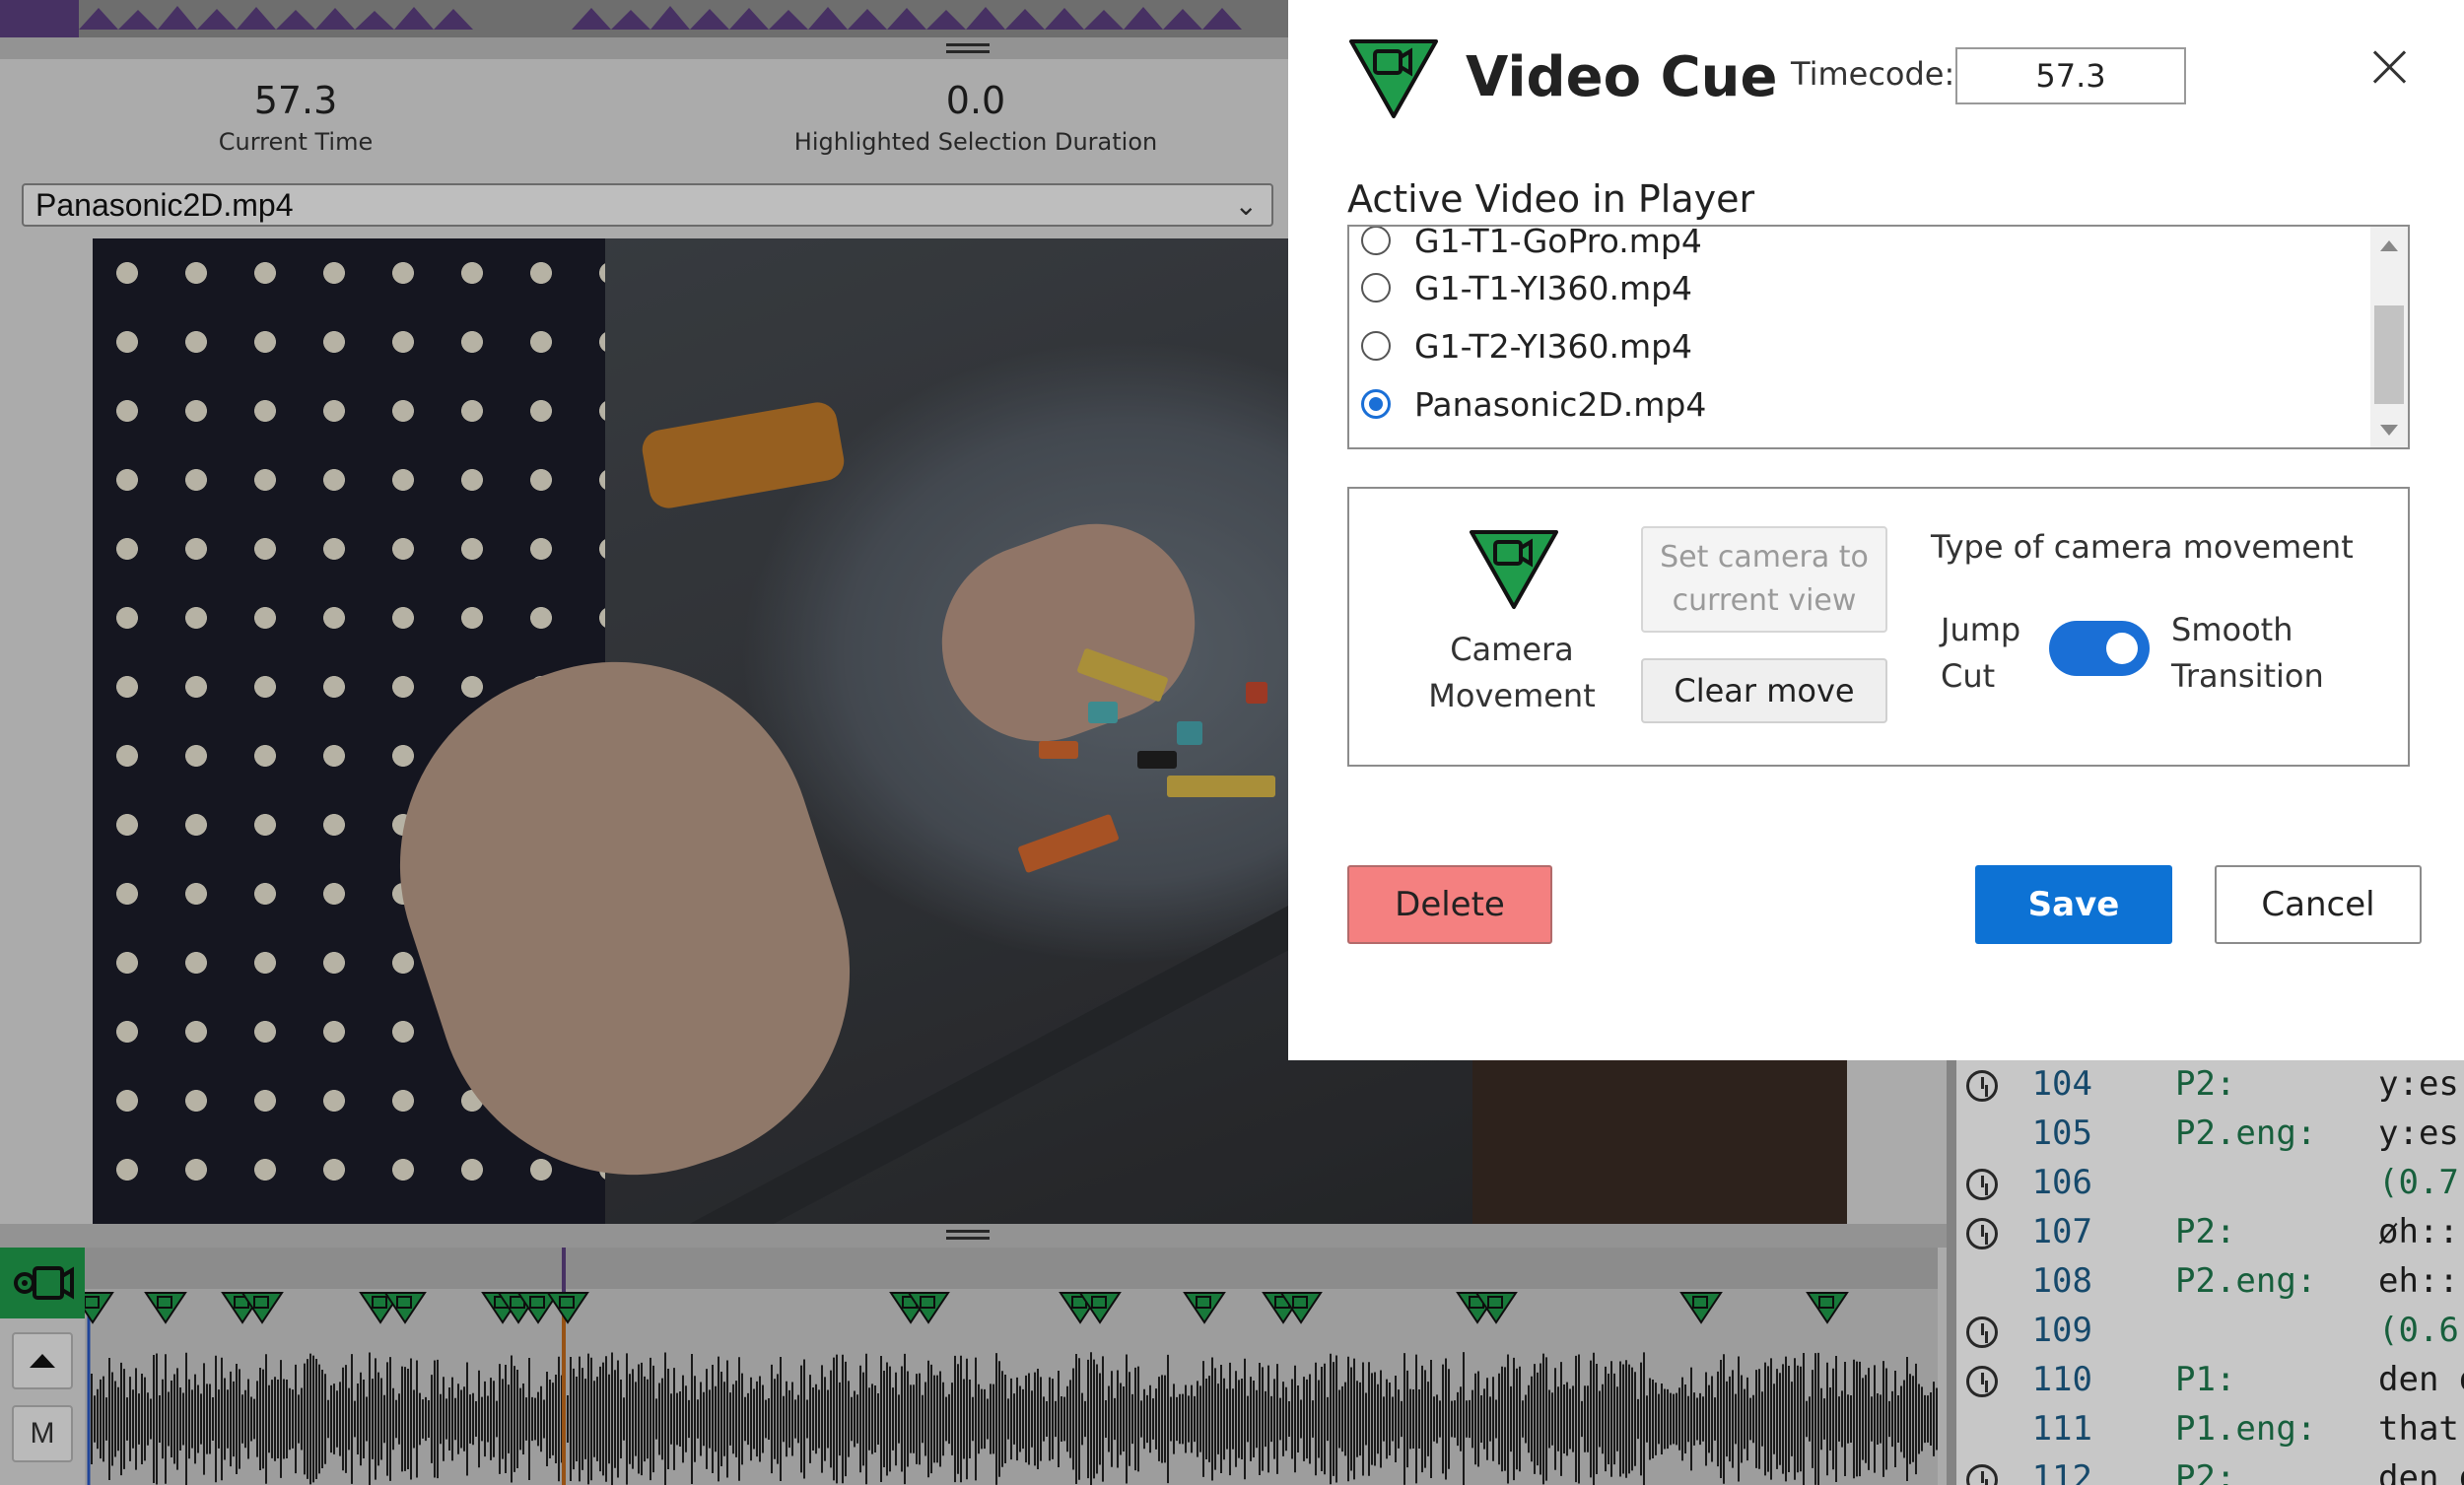 The image size is (2464, 1485). I want to click on movement-type-label: Type of camera movement, so click(2142, 547).